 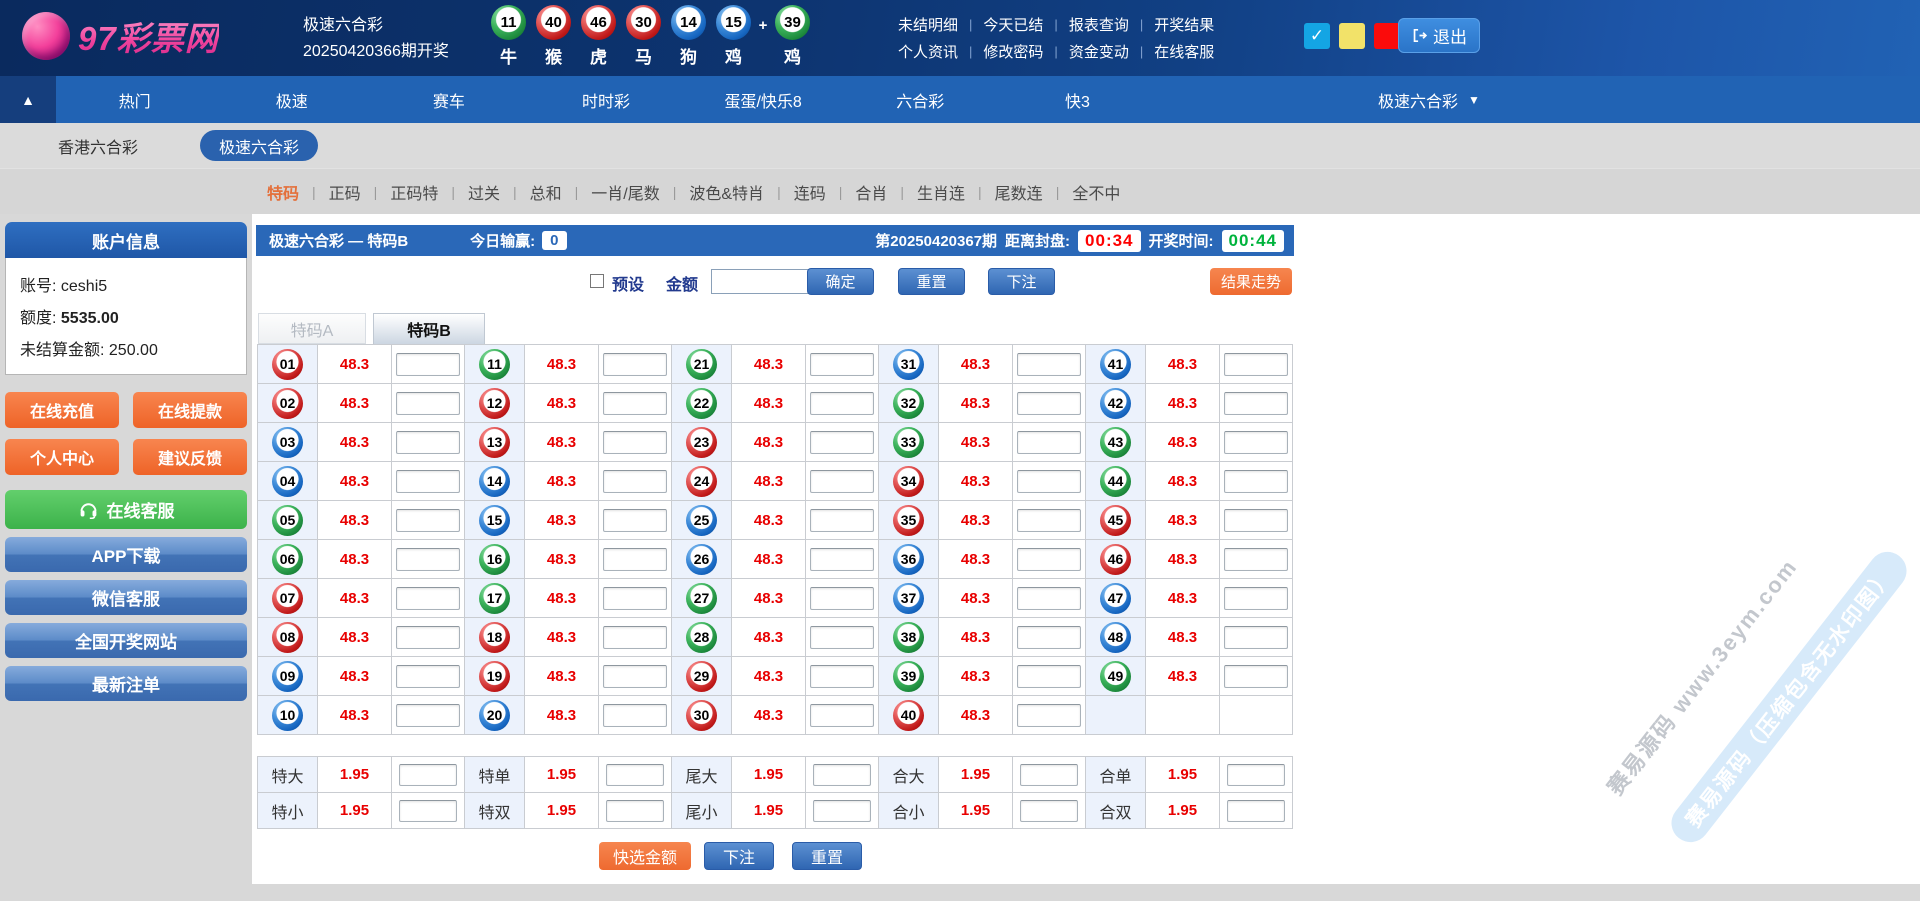 I want to click on two-sides-bet-input-特单, so click(x=635, y=774).